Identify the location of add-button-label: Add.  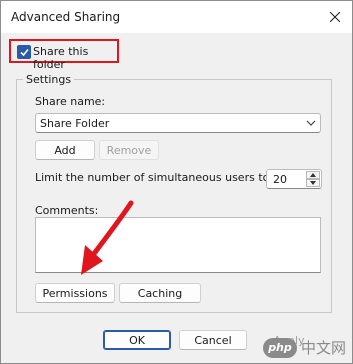
(65, 150).